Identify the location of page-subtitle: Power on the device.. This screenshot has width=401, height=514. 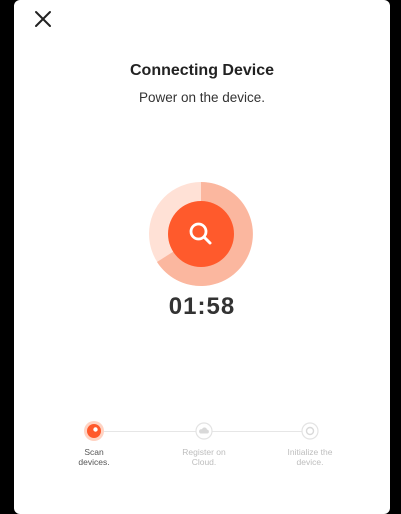
(202, 97).